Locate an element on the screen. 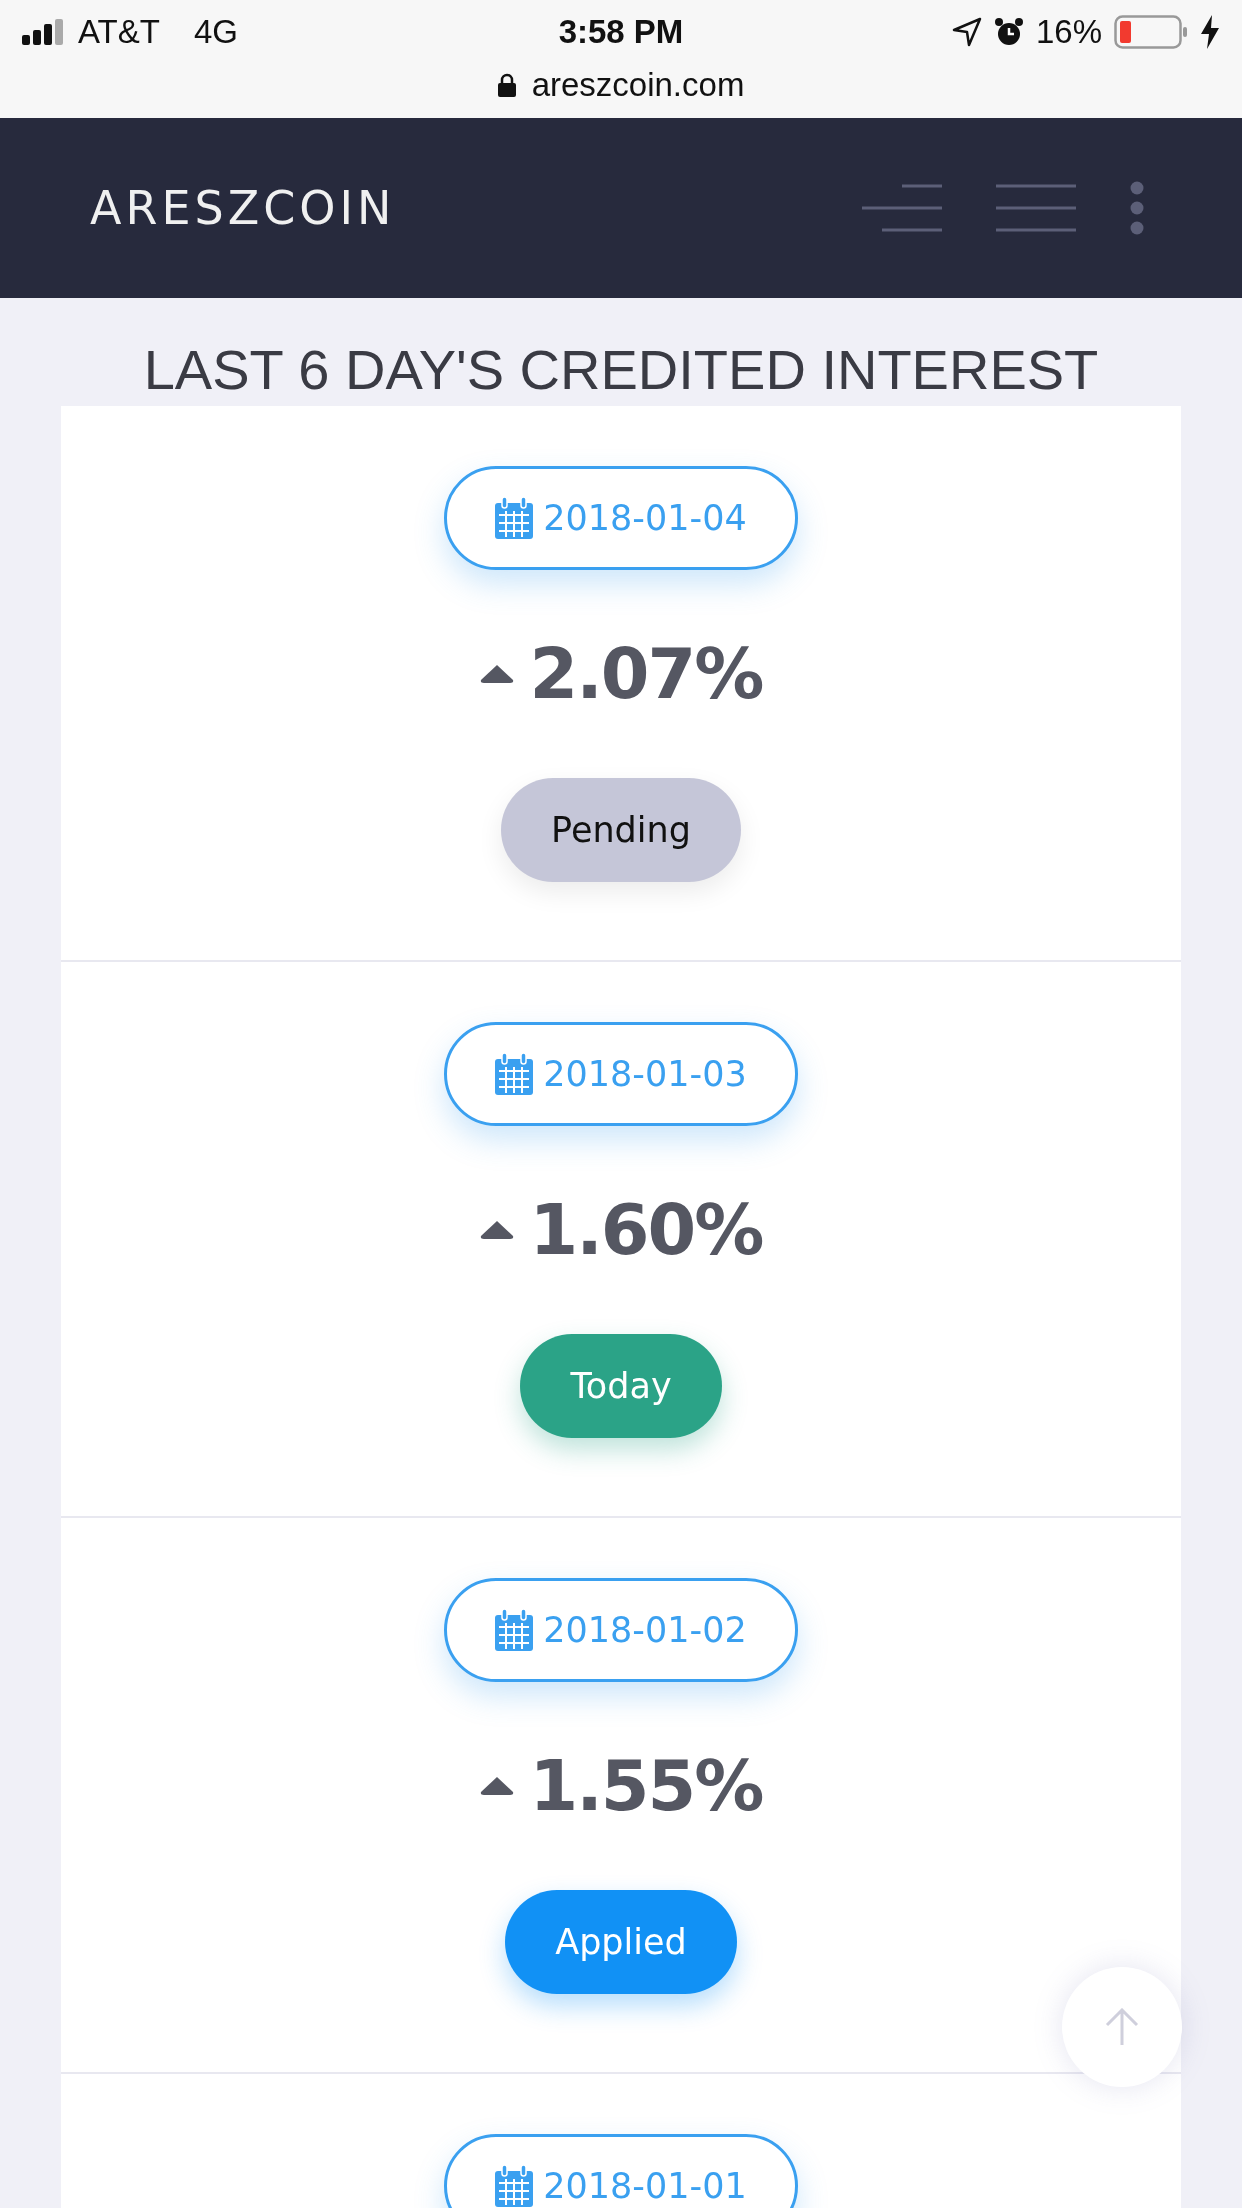  date-text: 2018-01-01 is located at coordinates (645, 2186).